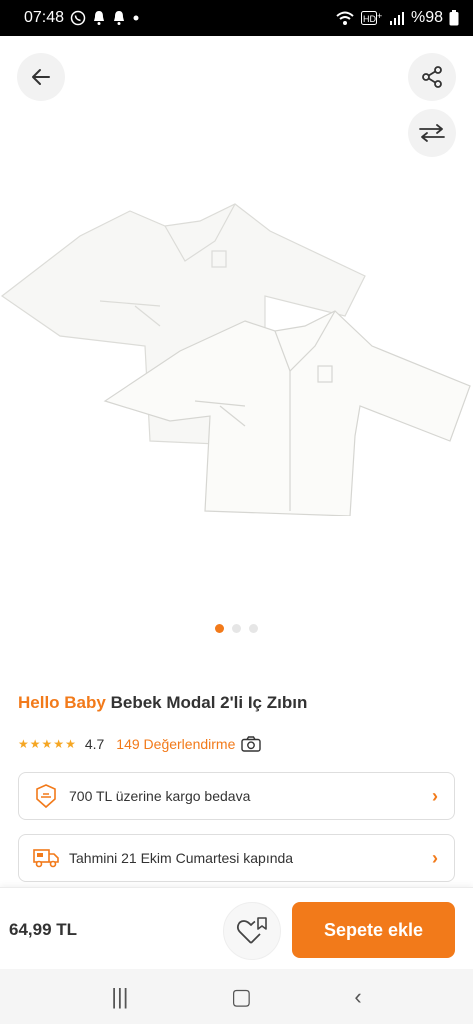  Describe the element at coordinates (43, 929) in the screenshot. I see `price: 64,99 TL` at that location.